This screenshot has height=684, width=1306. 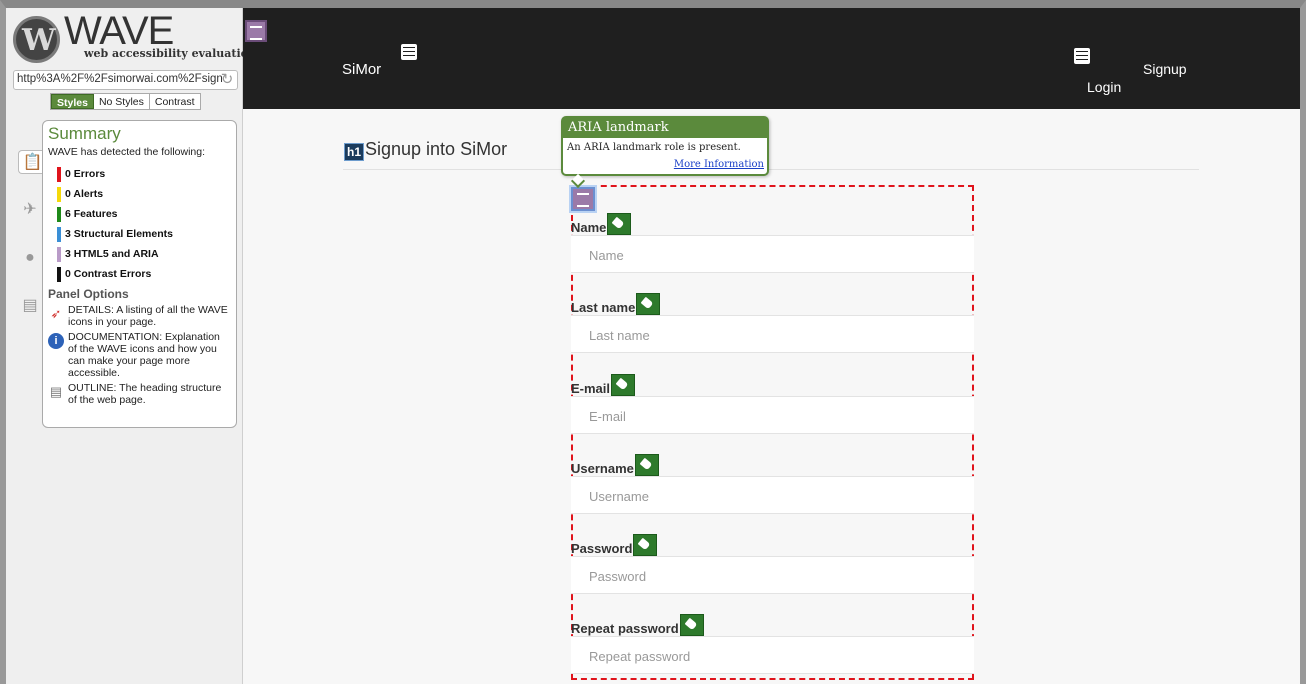 I want to click on alert-swatch, so click(x=59, y=194).